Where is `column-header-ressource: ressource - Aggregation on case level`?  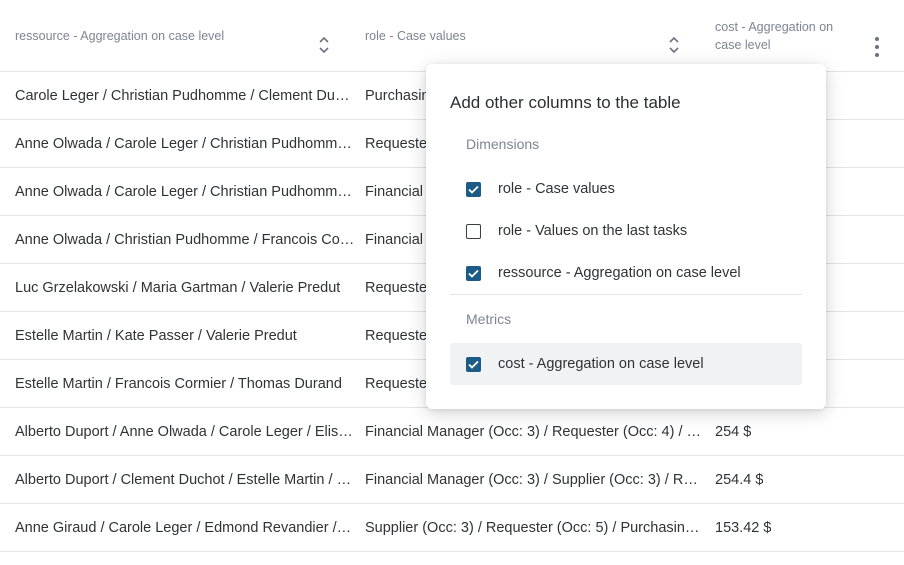 column-header-ressource: ressource - Aggregation on case level is located at coordinates (175, 36).